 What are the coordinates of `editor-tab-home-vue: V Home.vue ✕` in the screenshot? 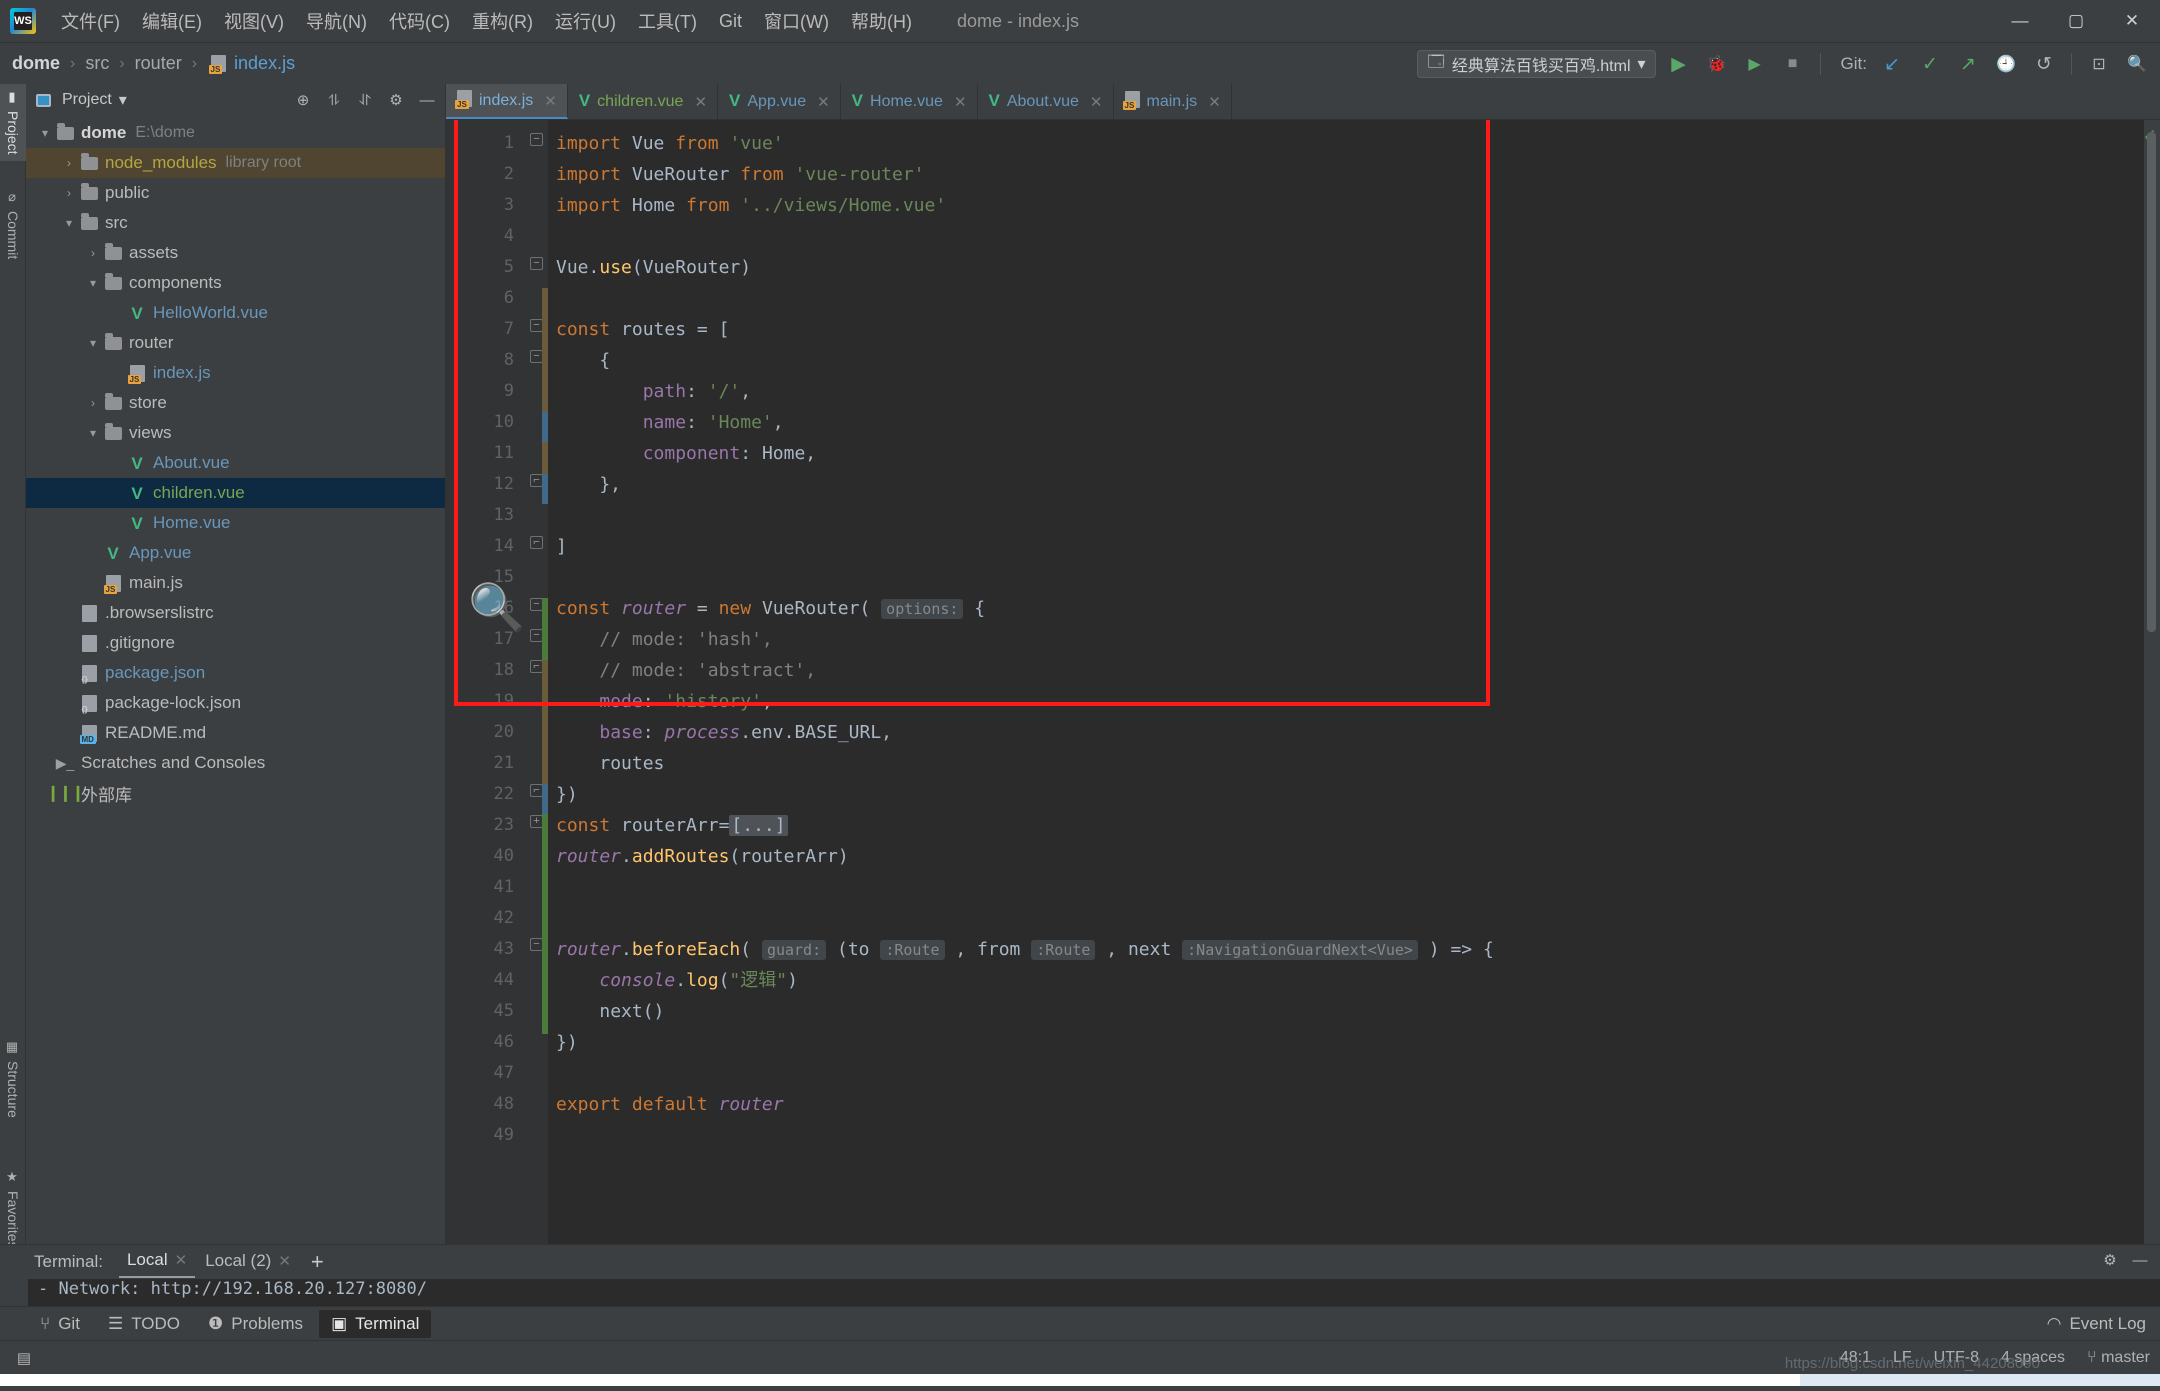 It's located at (909, 101).